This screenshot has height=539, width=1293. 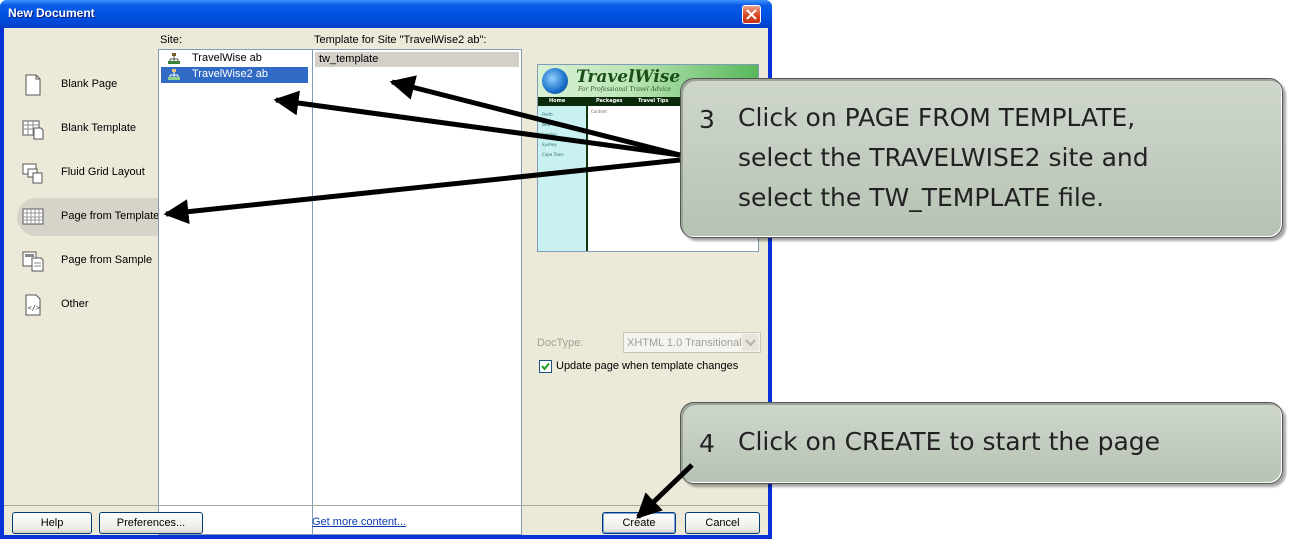 What do you see at coordinates (230, 74) in the screenshot?
I see `site-label: TravelWise2 ab` at bounding box center [230, 74].